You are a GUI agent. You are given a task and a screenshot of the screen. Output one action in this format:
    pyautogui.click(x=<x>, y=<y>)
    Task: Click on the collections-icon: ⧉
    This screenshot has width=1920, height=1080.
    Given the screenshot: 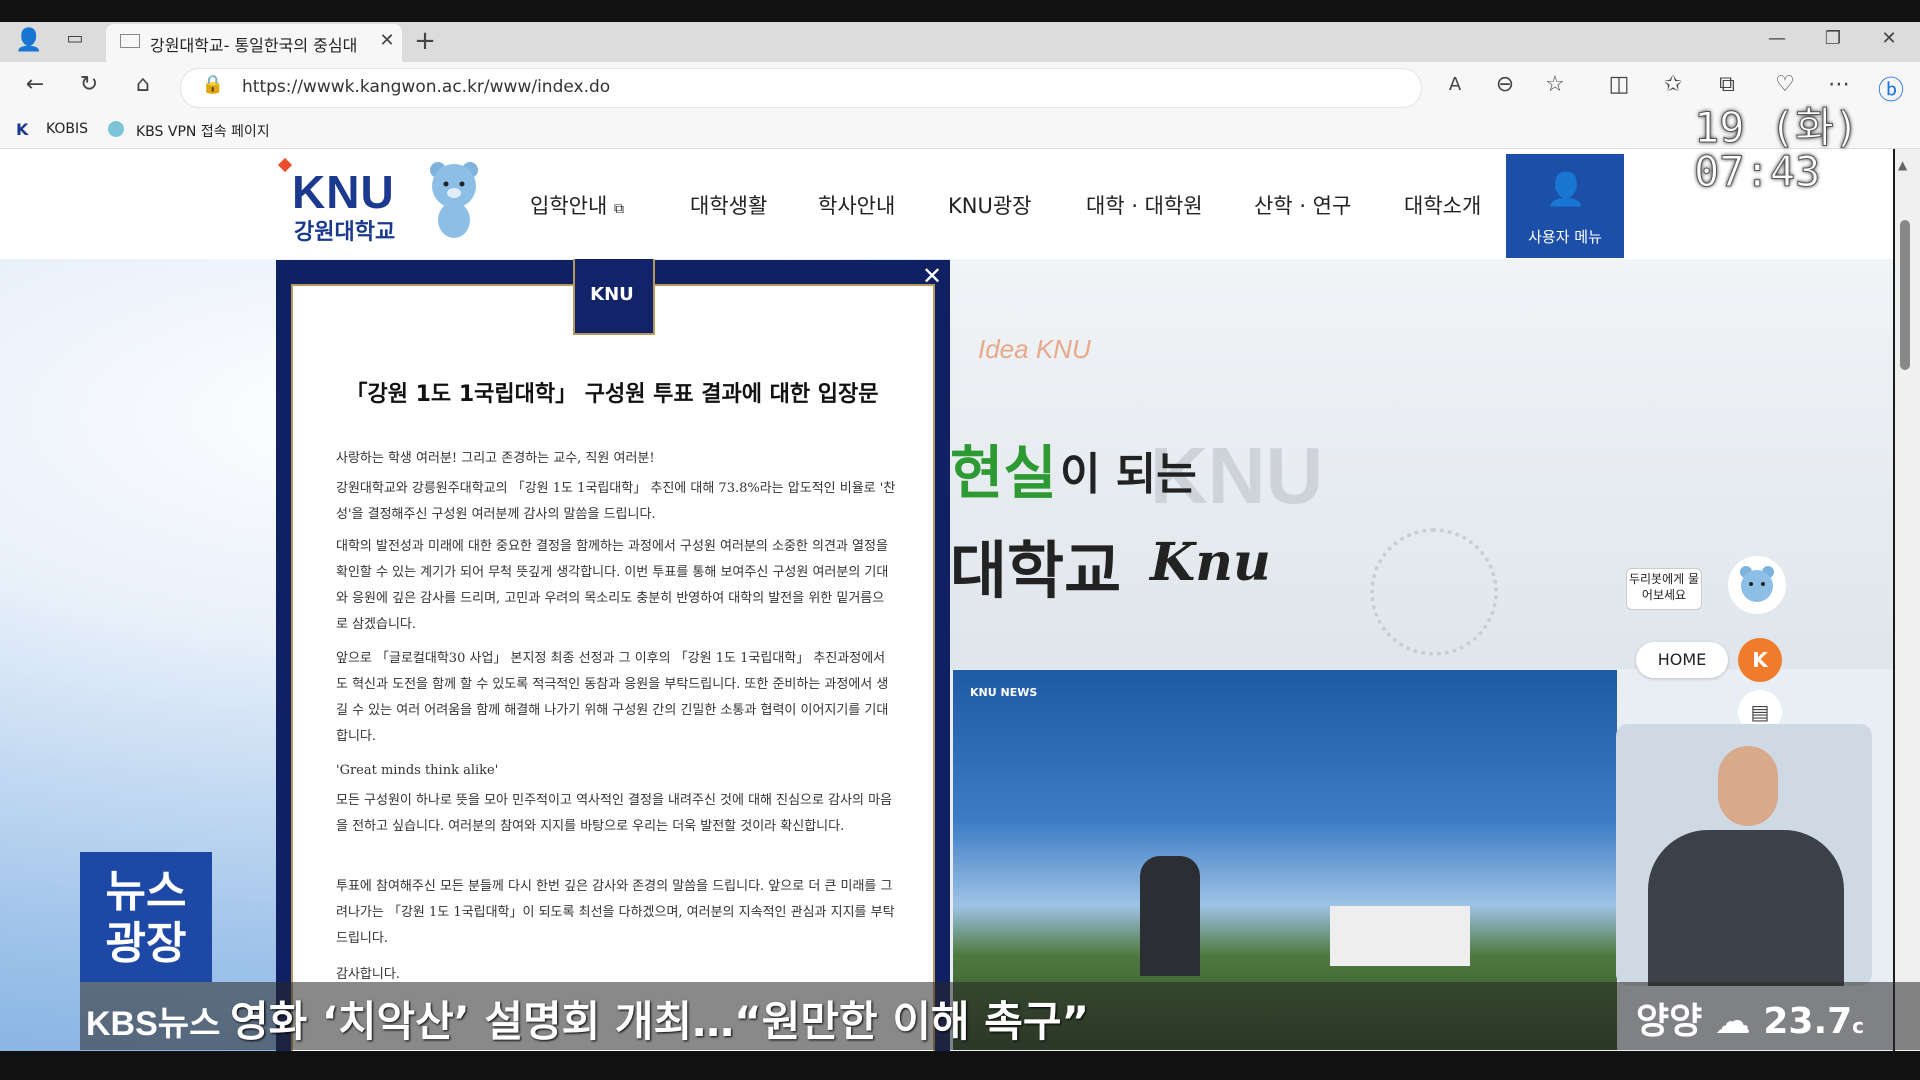 What is the action you would take?
    pyautogui.click(x=1727, y=84)
    